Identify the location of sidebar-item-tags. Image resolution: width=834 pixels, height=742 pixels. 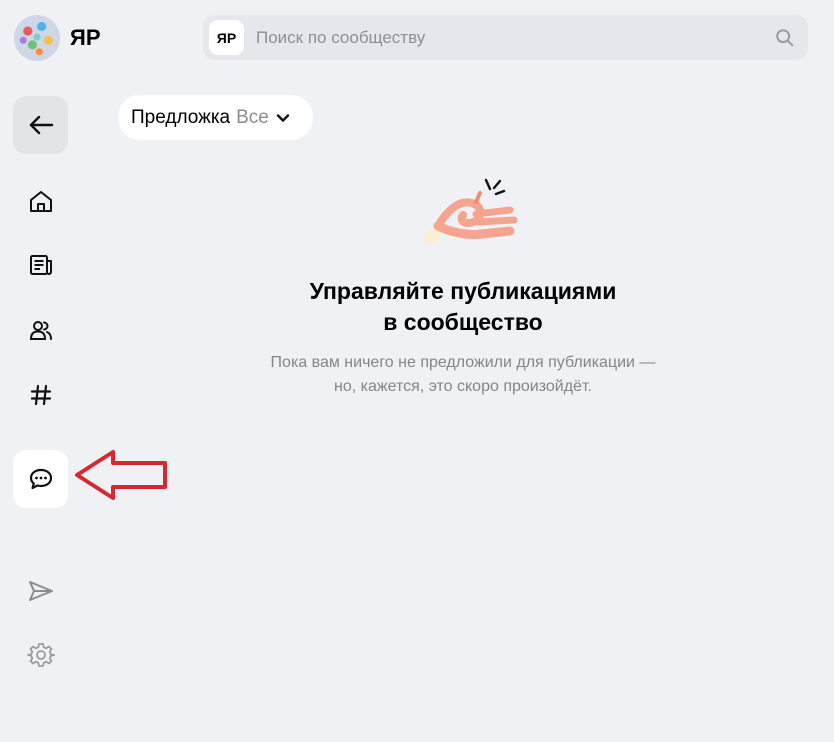
(40, 395).